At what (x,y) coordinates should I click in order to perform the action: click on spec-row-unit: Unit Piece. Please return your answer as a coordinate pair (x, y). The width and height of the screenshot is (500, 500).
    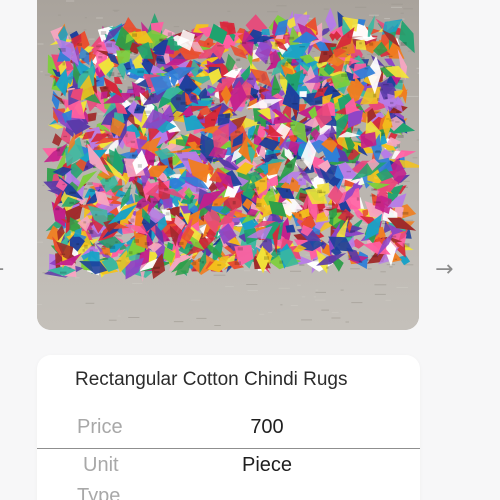
    Looking at the image, I should click on (228, 467).